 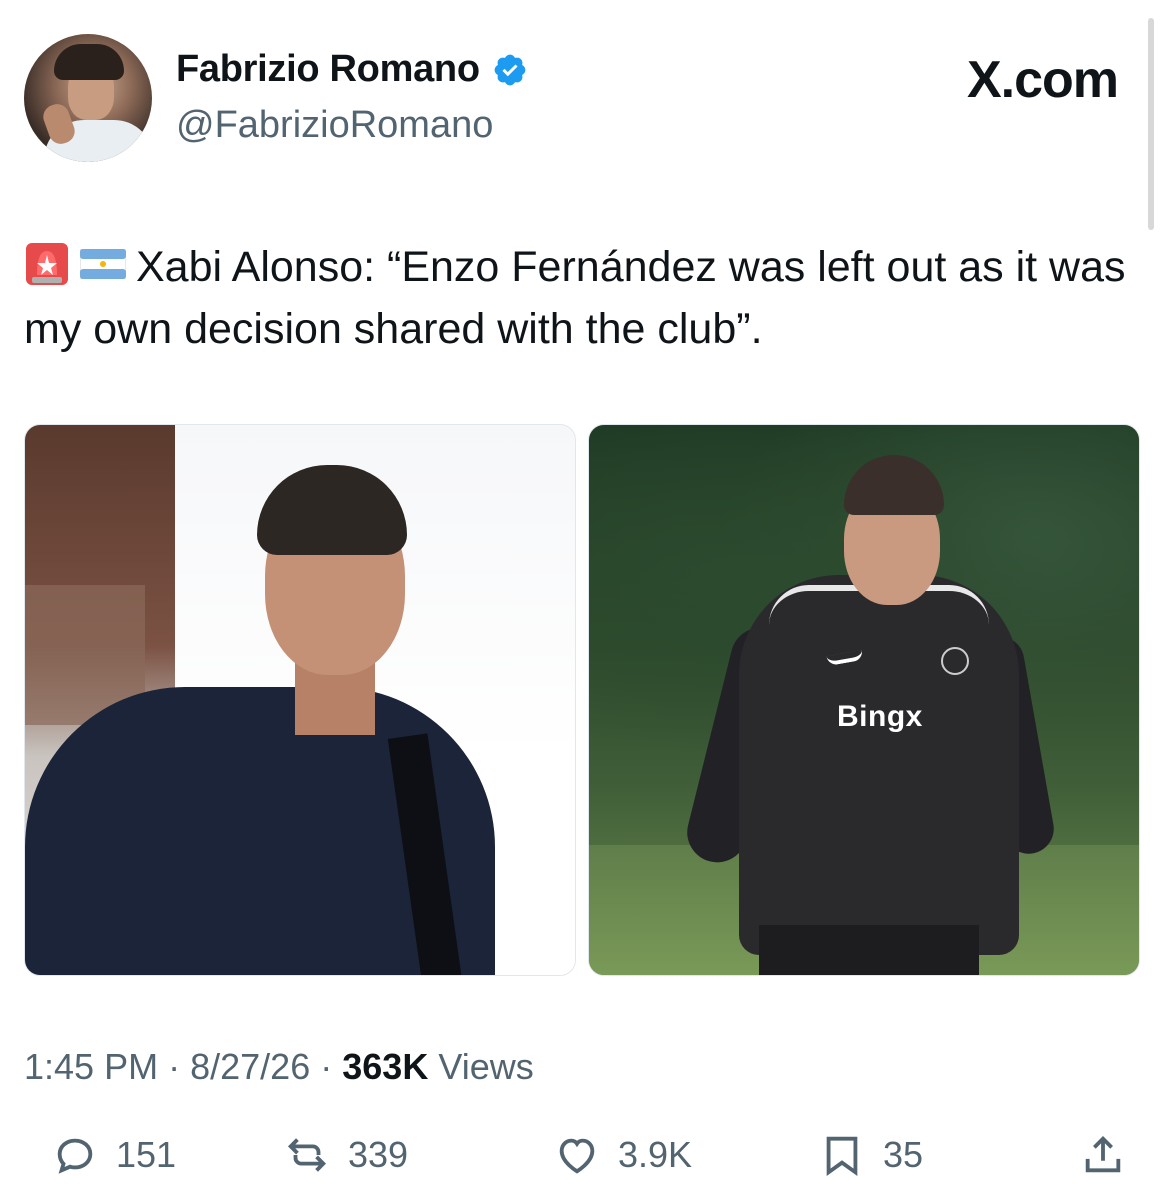 What do you see at coordinates (871, 1155) in the screenshot?
I see `bookmark-button: 35` at bounding box center [871, 1155].